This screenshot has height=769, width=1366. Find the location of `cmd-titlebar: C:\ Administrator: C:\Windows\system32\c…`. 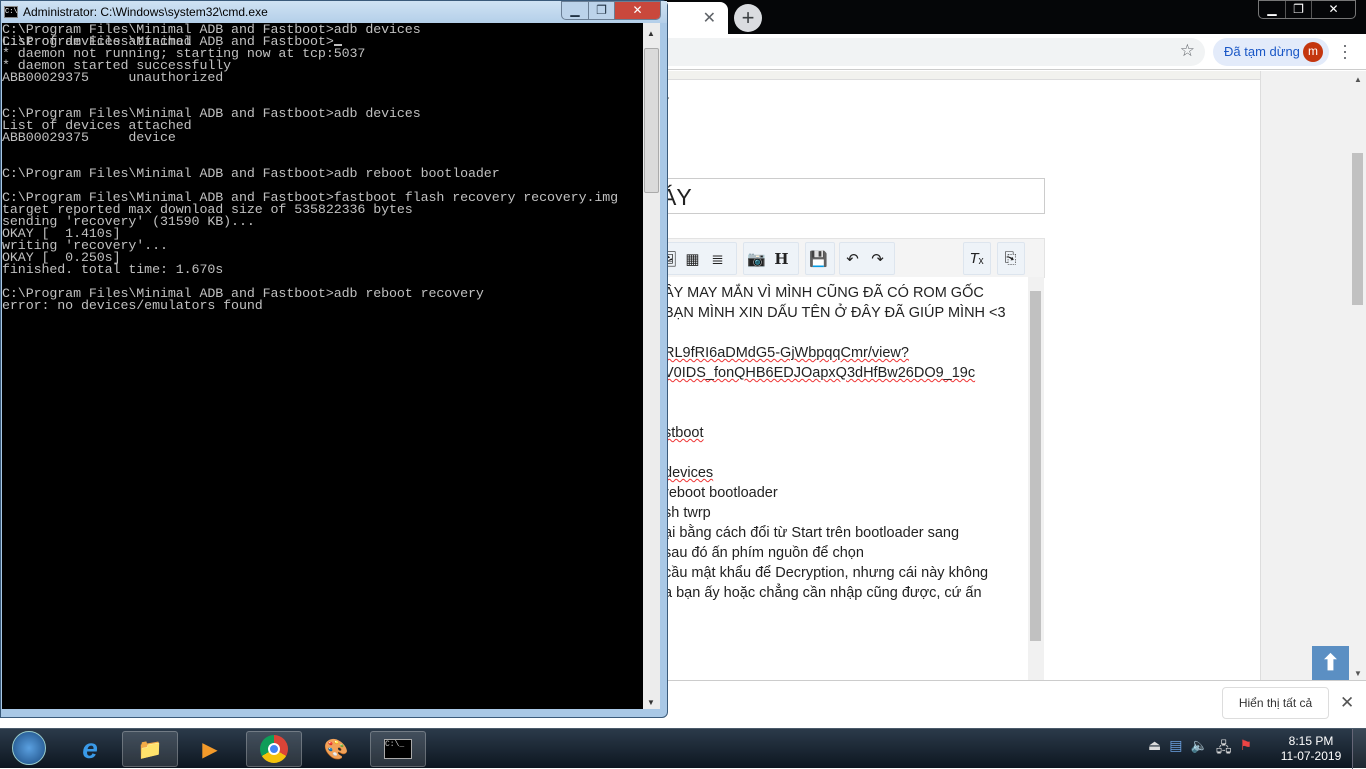

cmd-titlebar: C:\ Administrator: C:\Windows\system32\c… is located at coordinates (334, 12).